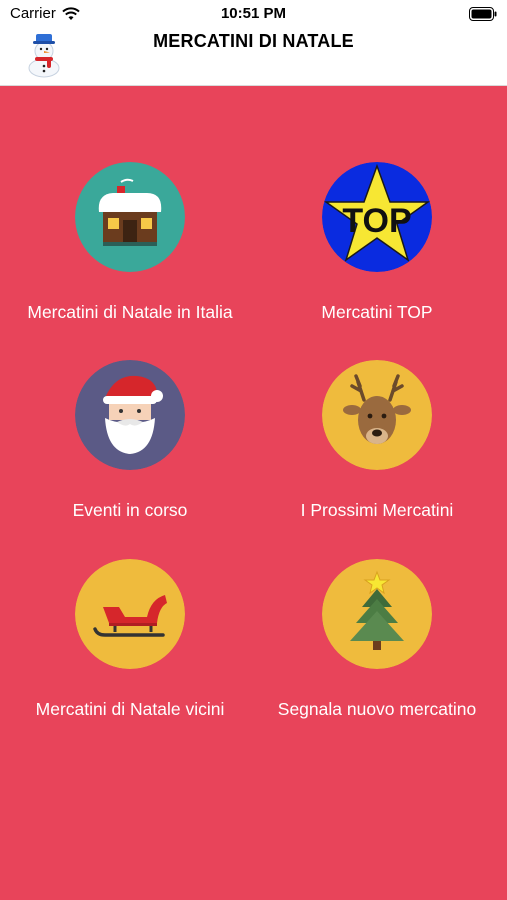 This screenshot has height=900, width=507. I want to click on menu-label-current-events: Eventi in corso, so click(130, 510).